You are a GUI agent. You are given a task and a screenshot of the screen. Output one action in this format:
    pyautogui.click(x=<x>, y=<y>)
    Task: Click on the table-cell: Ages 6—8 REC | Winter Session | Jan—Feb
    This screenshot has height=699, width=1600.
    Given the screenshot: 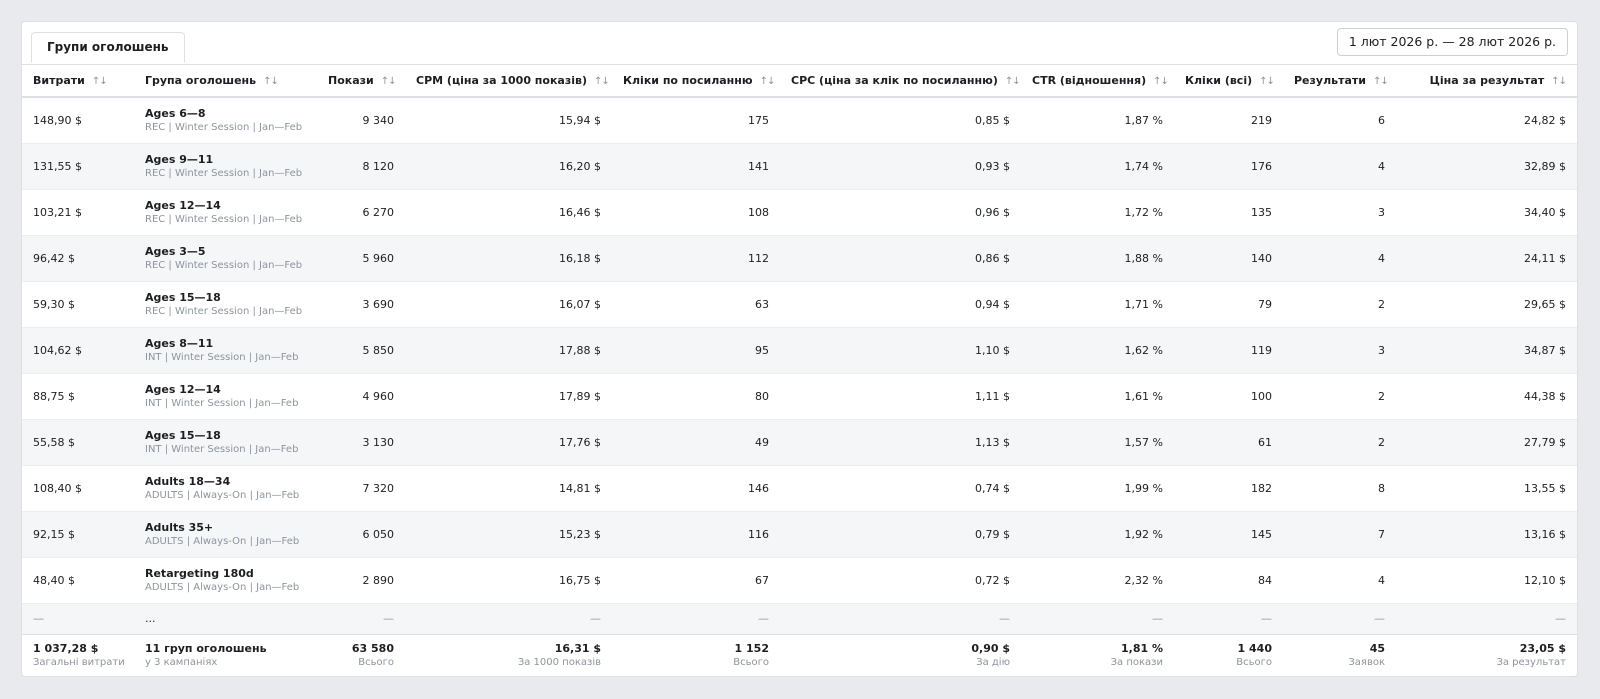 What is the action you would take?
    pyautogui.click(x=225, y=120)
    